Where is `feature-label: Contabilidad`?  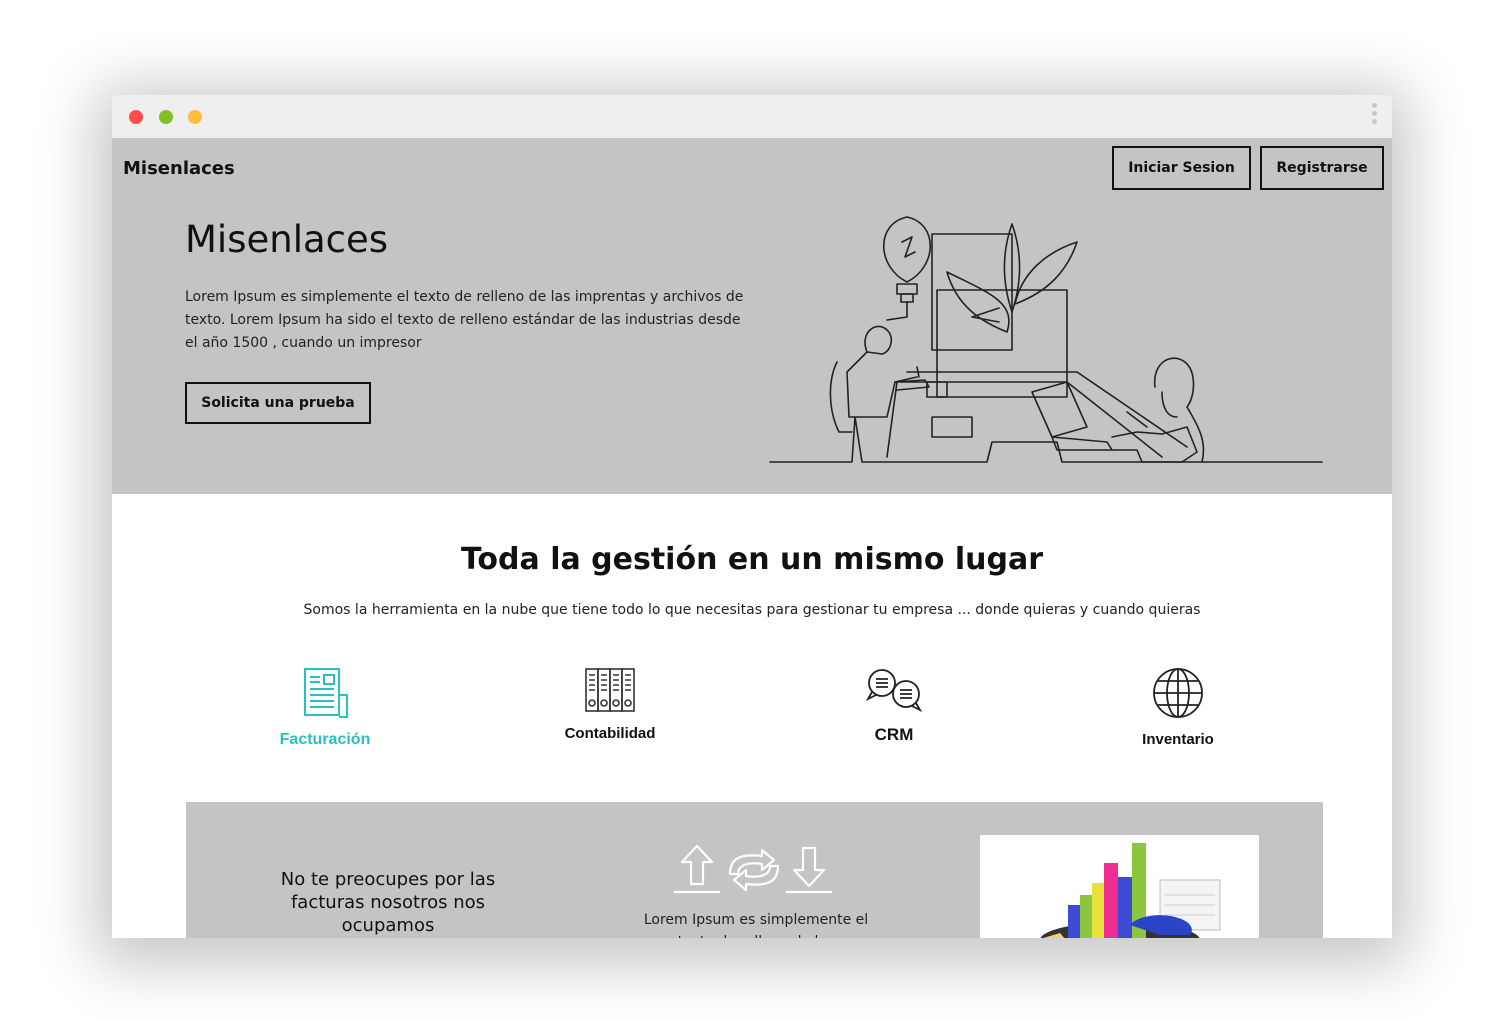 feature-label: Contabilidad is located at coordinates (610, 733).